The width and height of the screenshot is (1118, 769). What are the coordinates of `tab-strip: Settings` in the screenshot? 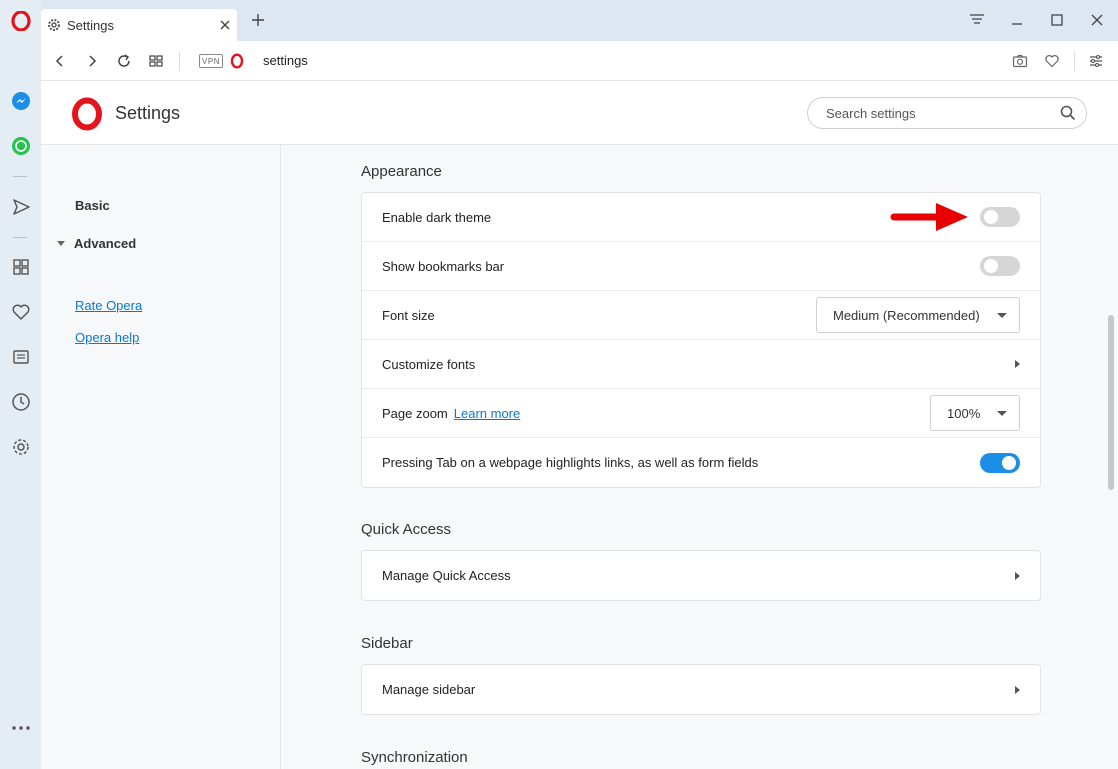 It's located at (579, 20).